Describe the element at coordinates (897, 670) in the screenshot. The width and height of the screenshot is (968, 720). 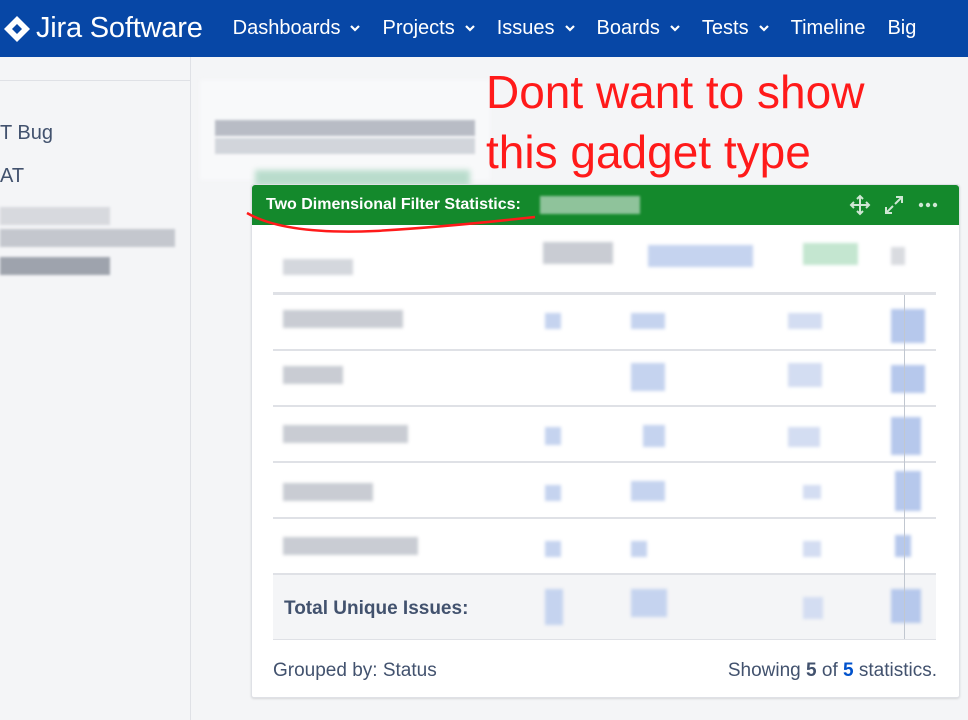
I see `footer-text: statistics.` at that location.